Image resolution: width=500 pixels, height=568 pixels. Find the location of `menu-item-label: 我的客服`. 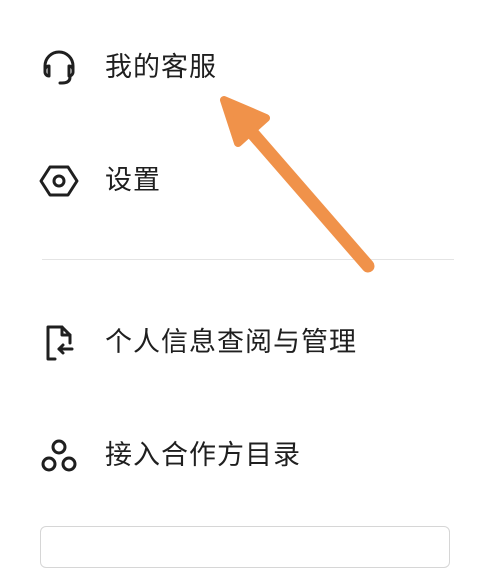

menu-item-label: 我的客服 is located at coordinates (161, 67).